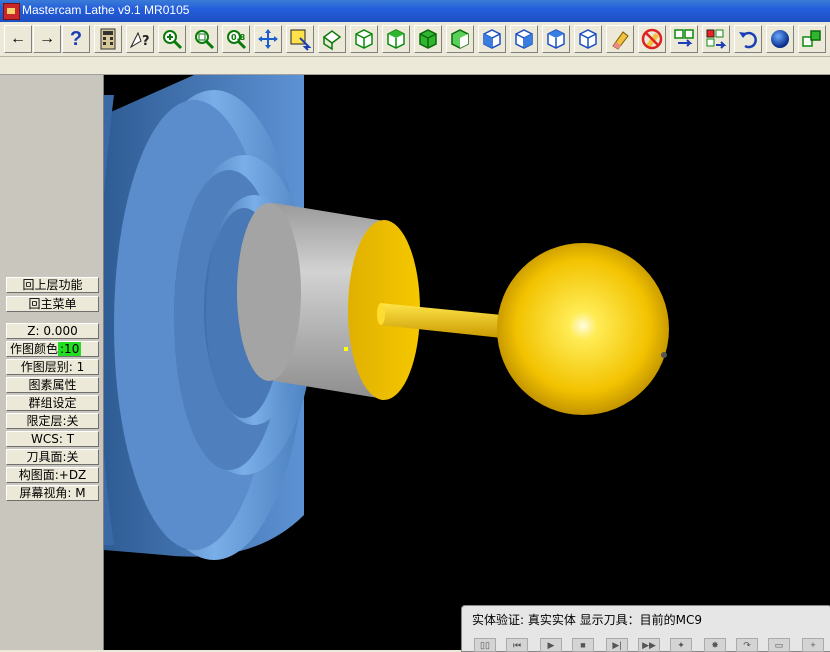 The image size is (830, 652). I want to click on menu-level-label: 作图层别: 1, so click(52, 367).